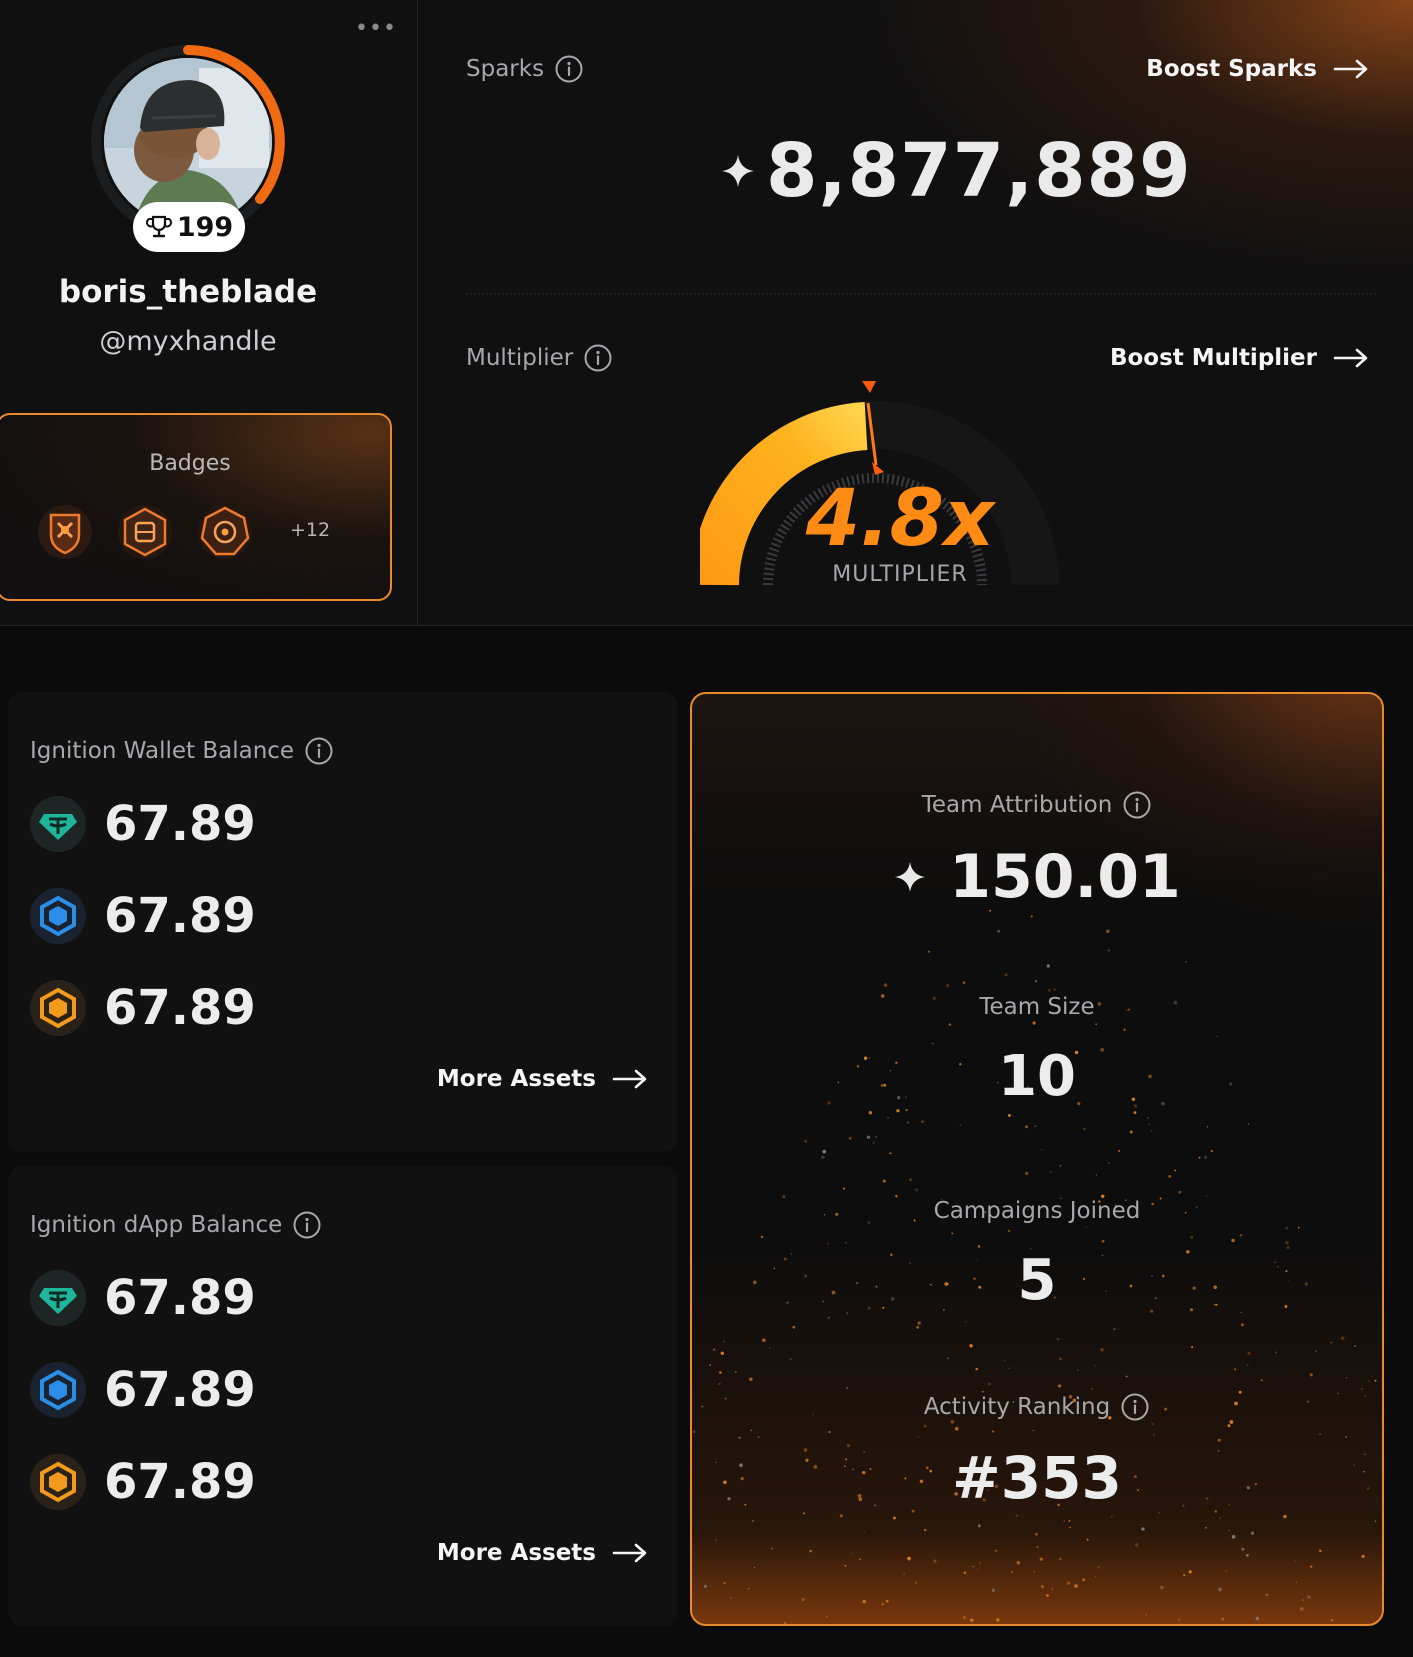 This screenshot has width=1413, height=1657. Describe the element at coordinates (1065, 877) in the screenshot. I see `team-attribution-value: 150.01` at that location.